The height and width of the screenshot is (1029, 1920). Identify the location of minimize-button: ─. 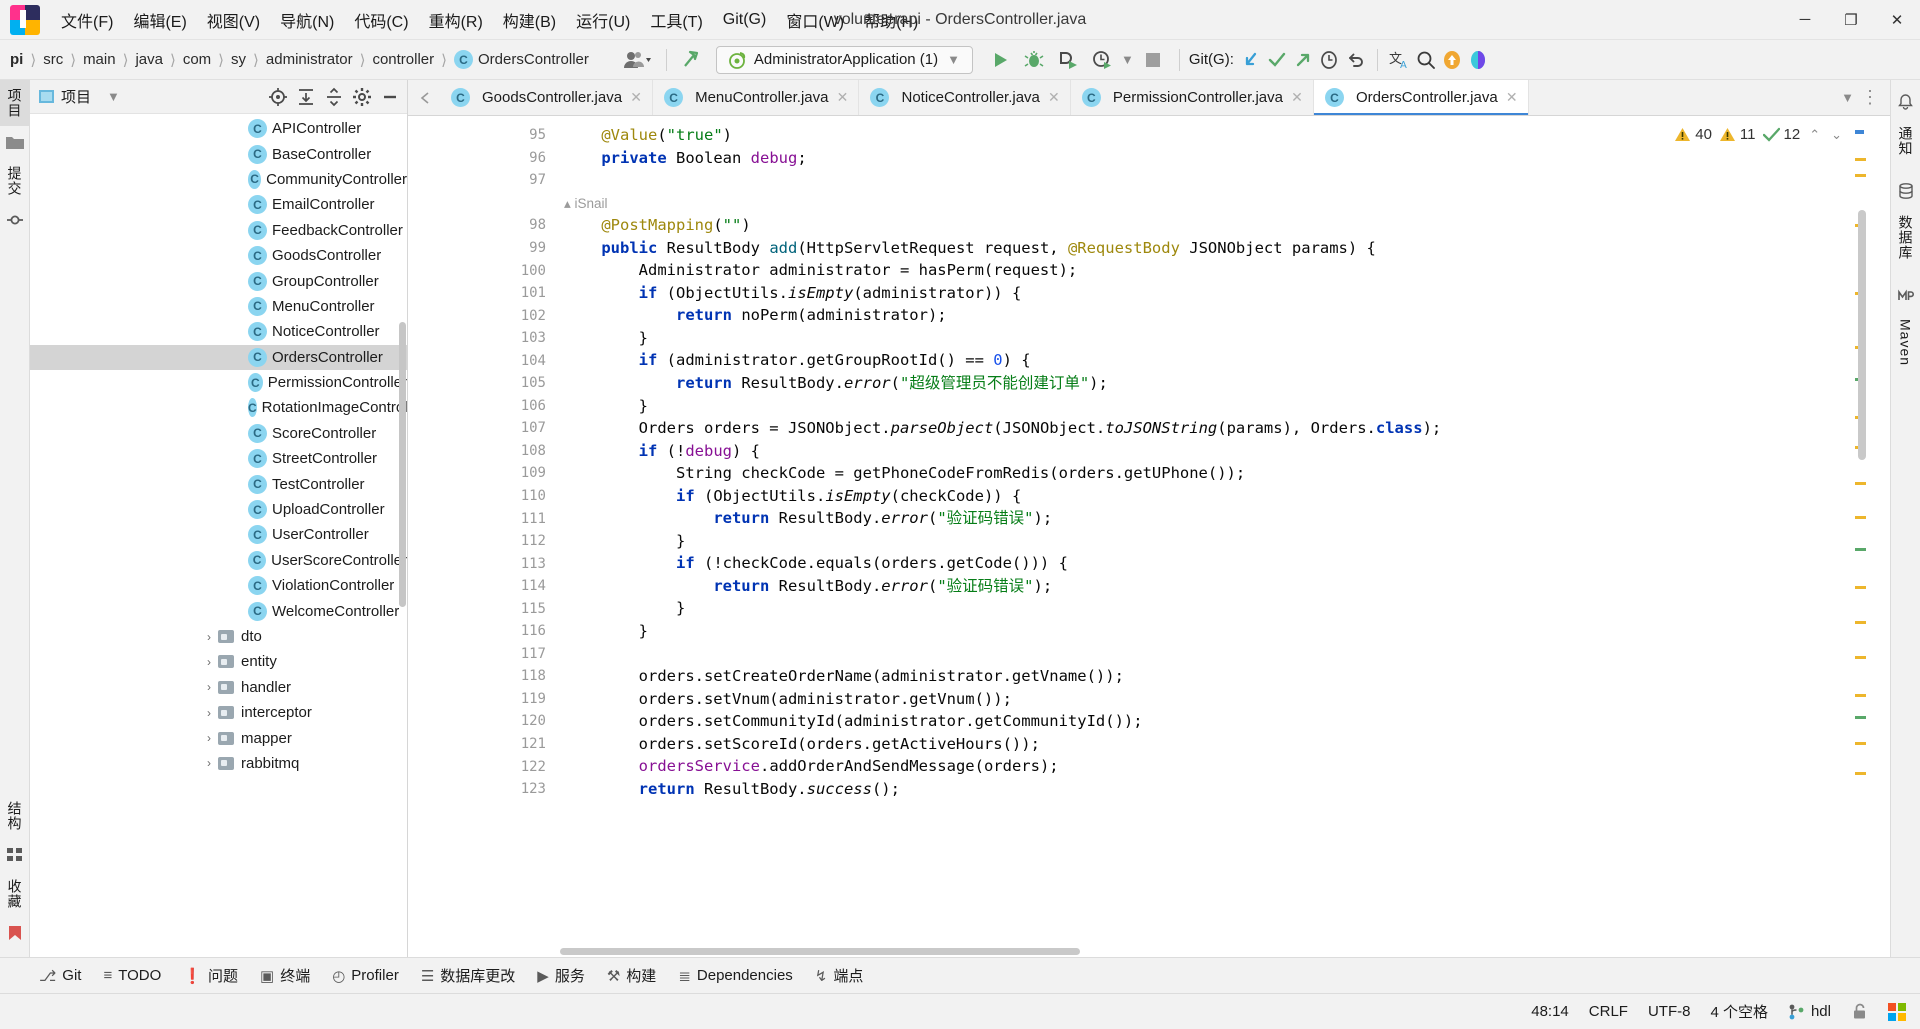
(1805, 20).